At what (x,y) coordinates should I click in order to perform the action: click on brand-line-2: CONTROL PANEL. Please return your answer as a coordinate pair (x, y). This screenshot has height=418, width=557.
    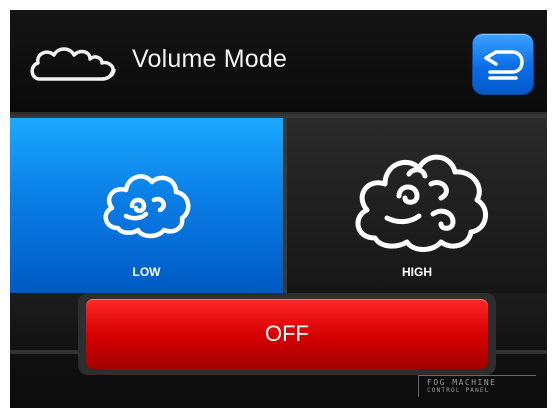
    Looking at the image, I should click on (458, 390).